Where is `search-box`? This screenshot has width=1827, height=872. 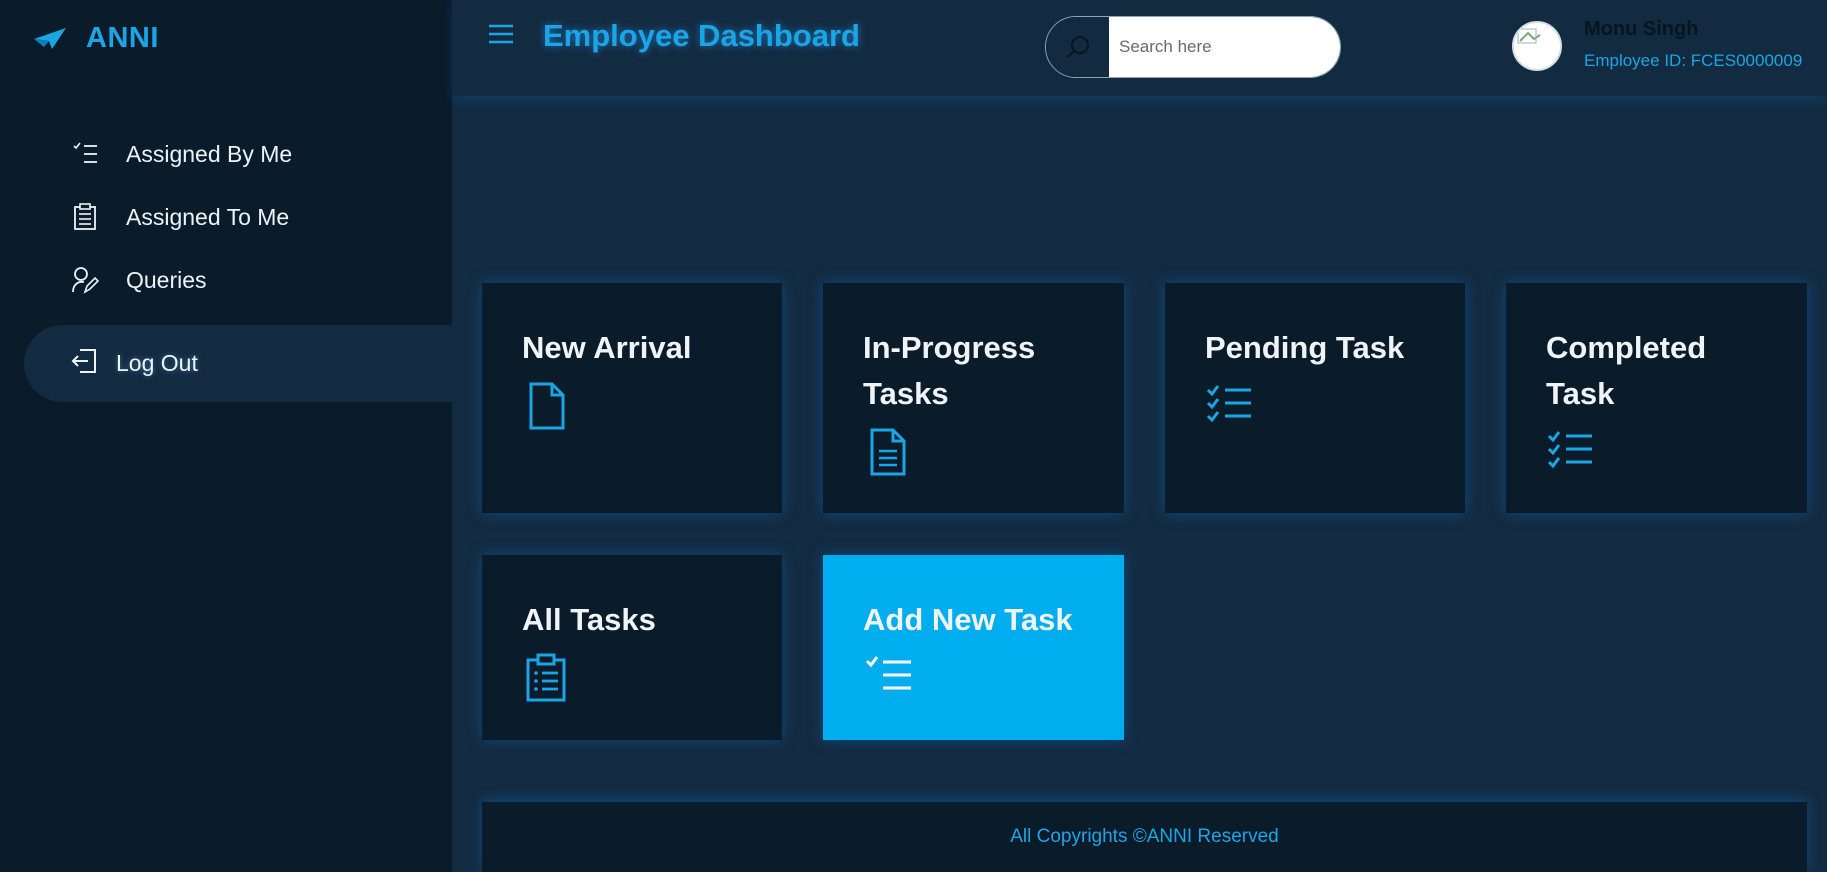
search-box is located at coordinates (1193, 47).